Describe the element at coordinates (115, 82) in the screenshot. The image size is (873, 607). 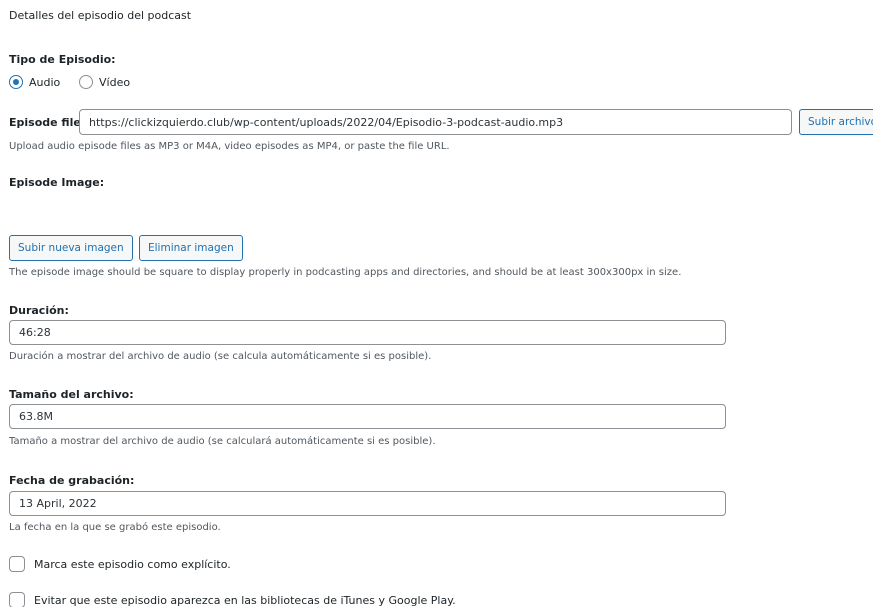
I see `radio-video-label: Vídeo` at that location.